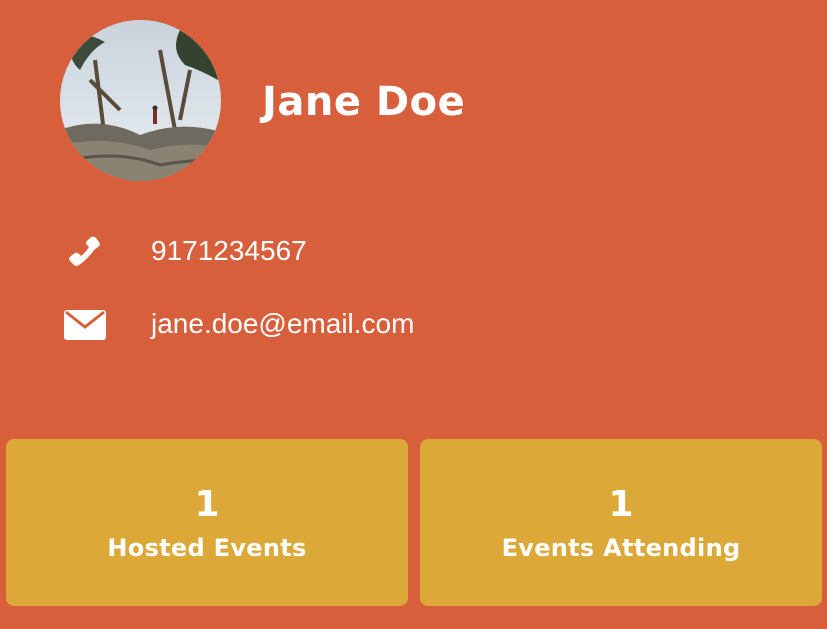 The height and width of the screenshot is (629, 827). I want to click on events-attending-card: 1 Events Attending, so click(621, 522).